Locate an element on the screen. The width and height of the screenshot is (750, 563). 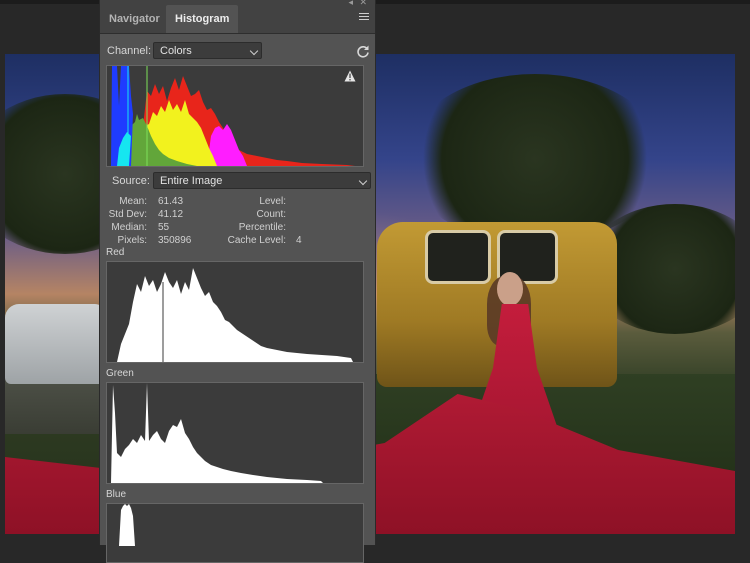
source-select: Entire Image is located at coordinates (262, 180).